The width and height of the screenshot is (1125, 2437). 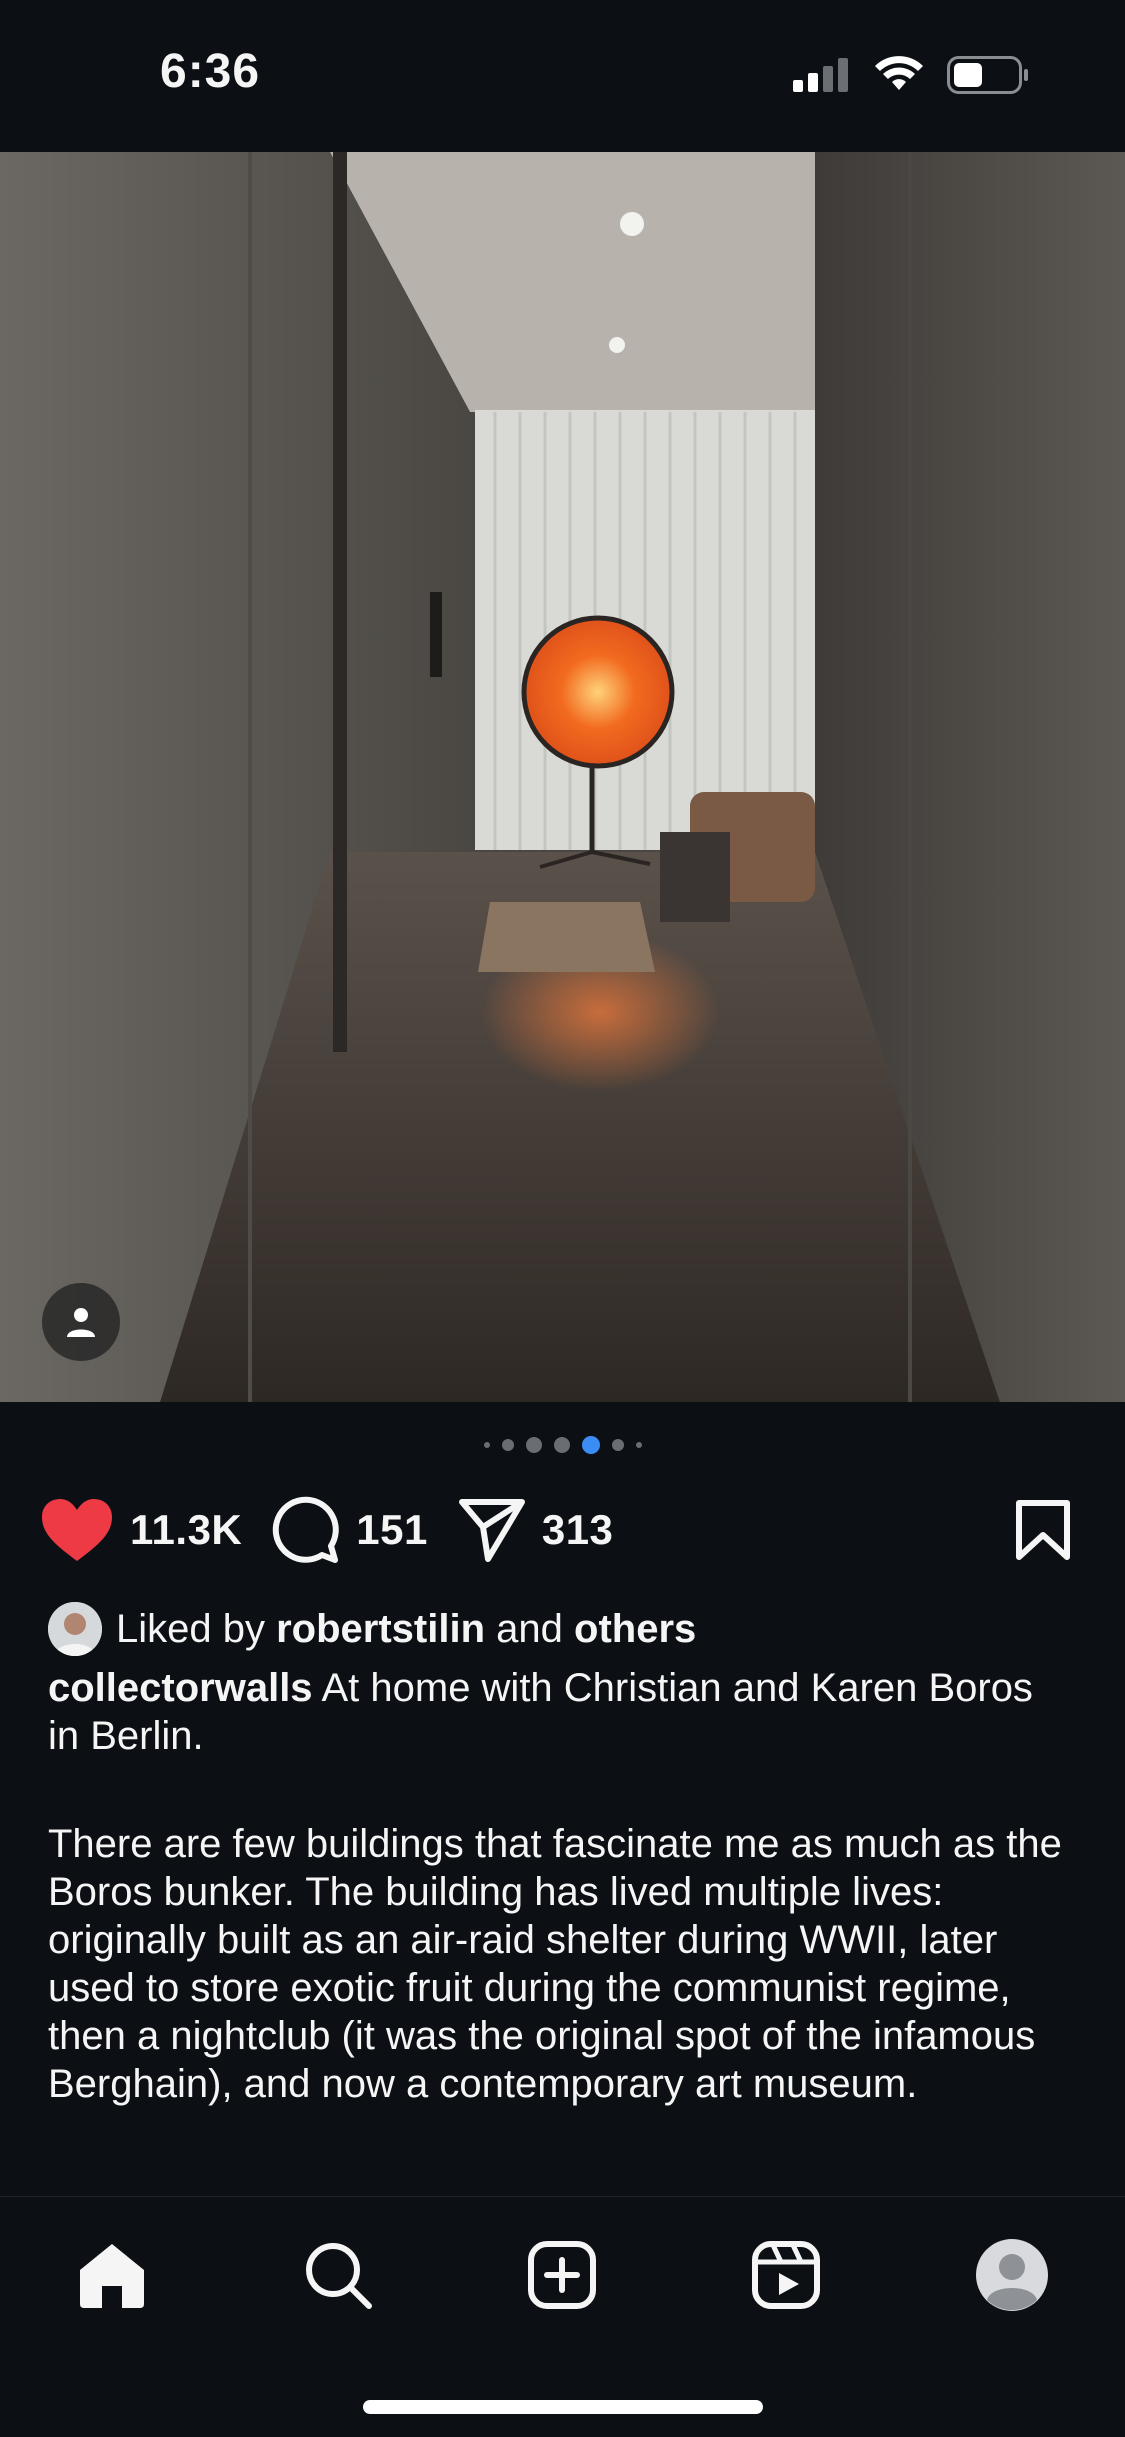 What do you see at coordinates (491, 1530) in the screenshot?
I see `share-send-icon` at bounding box center [491, 1530].